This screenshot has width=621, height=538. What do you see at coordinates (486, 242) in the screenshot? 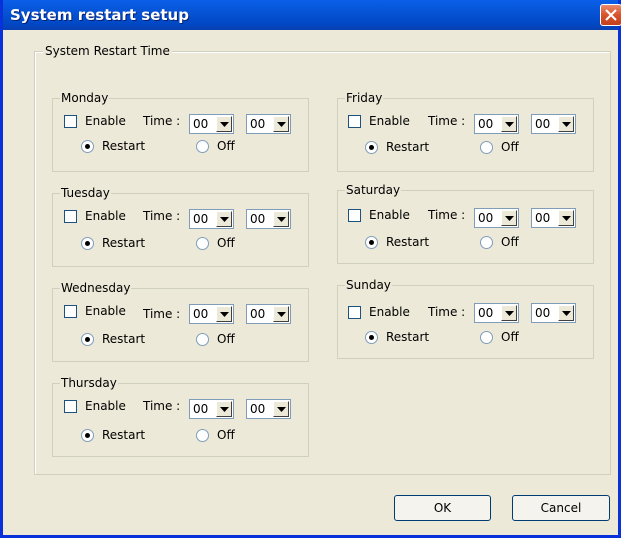
I see `off-radio-saturday` at bounding box center [486, 242].